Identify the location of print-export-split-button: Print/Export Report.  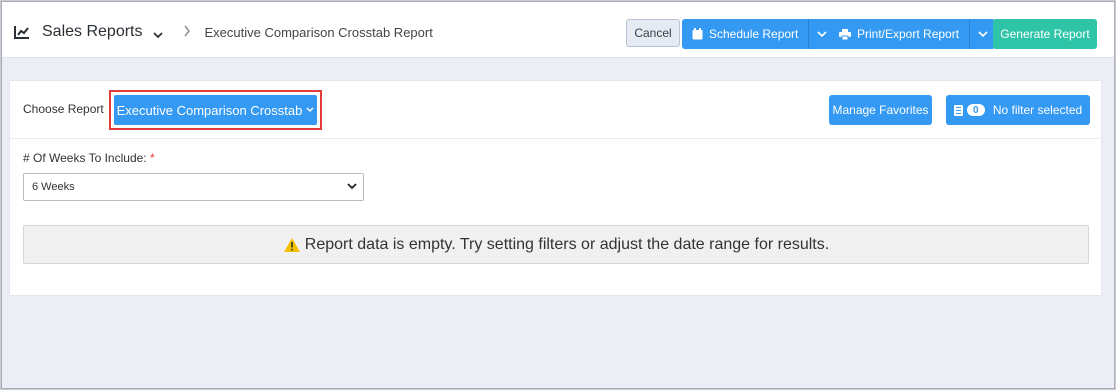
(912, 34).